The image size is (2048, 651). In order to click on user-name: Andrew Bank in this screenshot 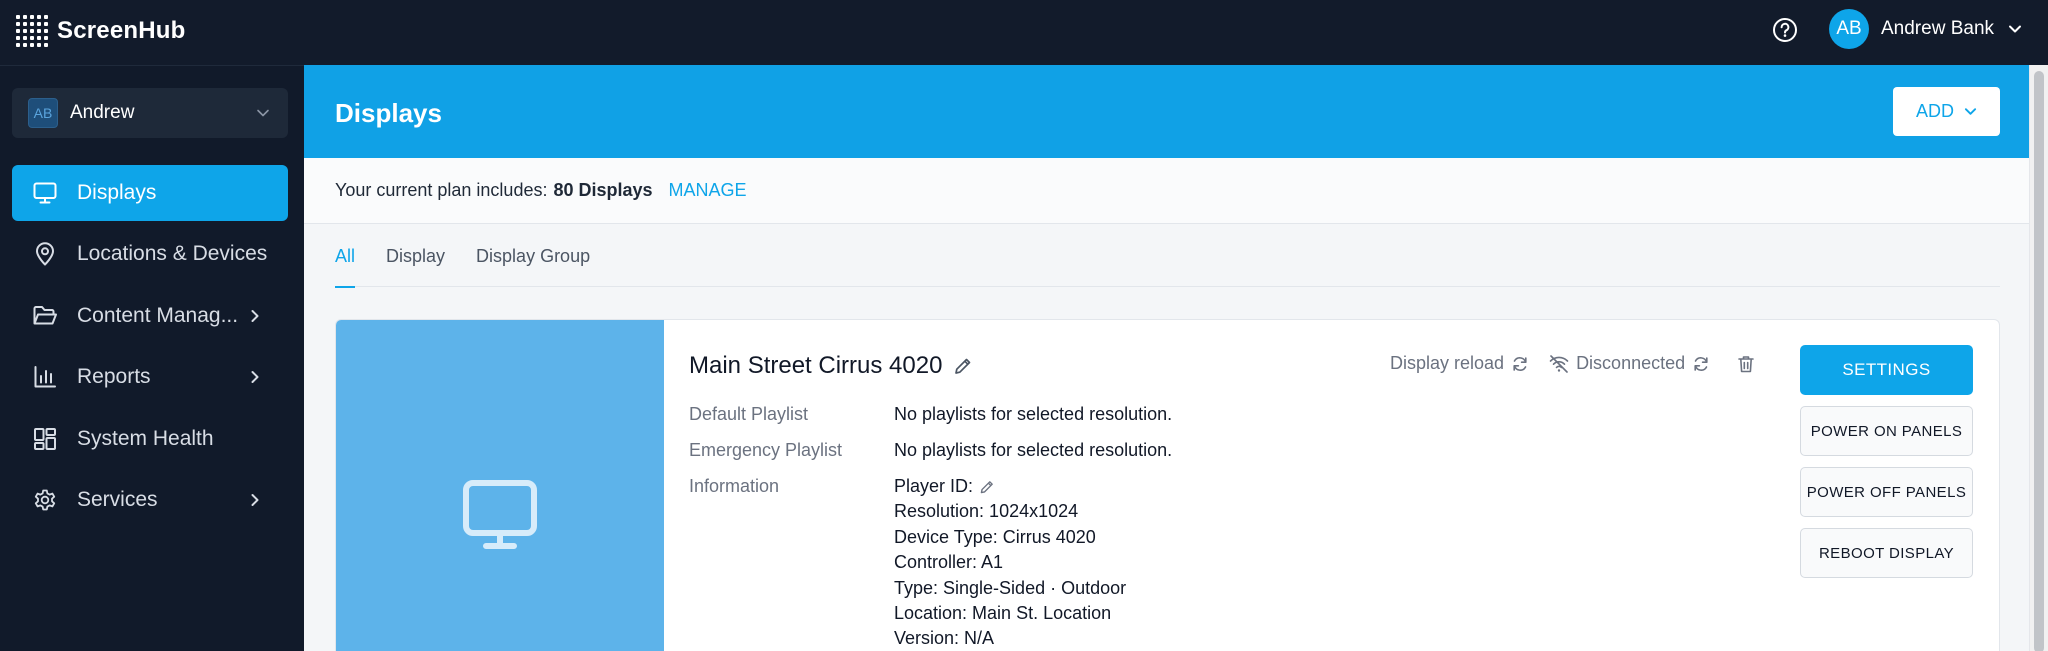, I will do `click(1938, 28)`.